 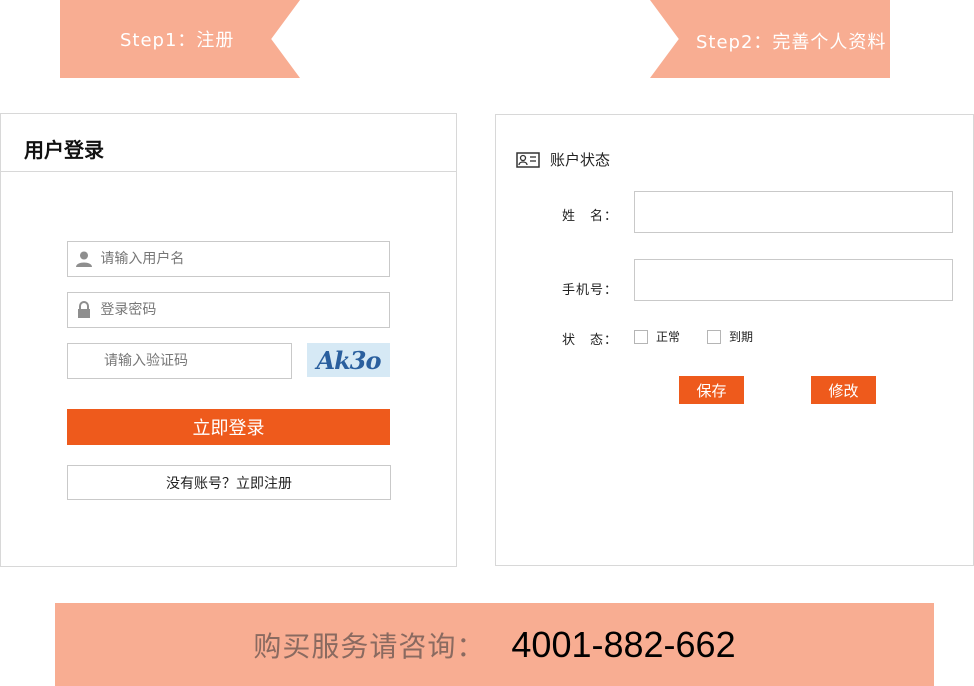 I want to click on user-icon, so click(x=84, y=259).